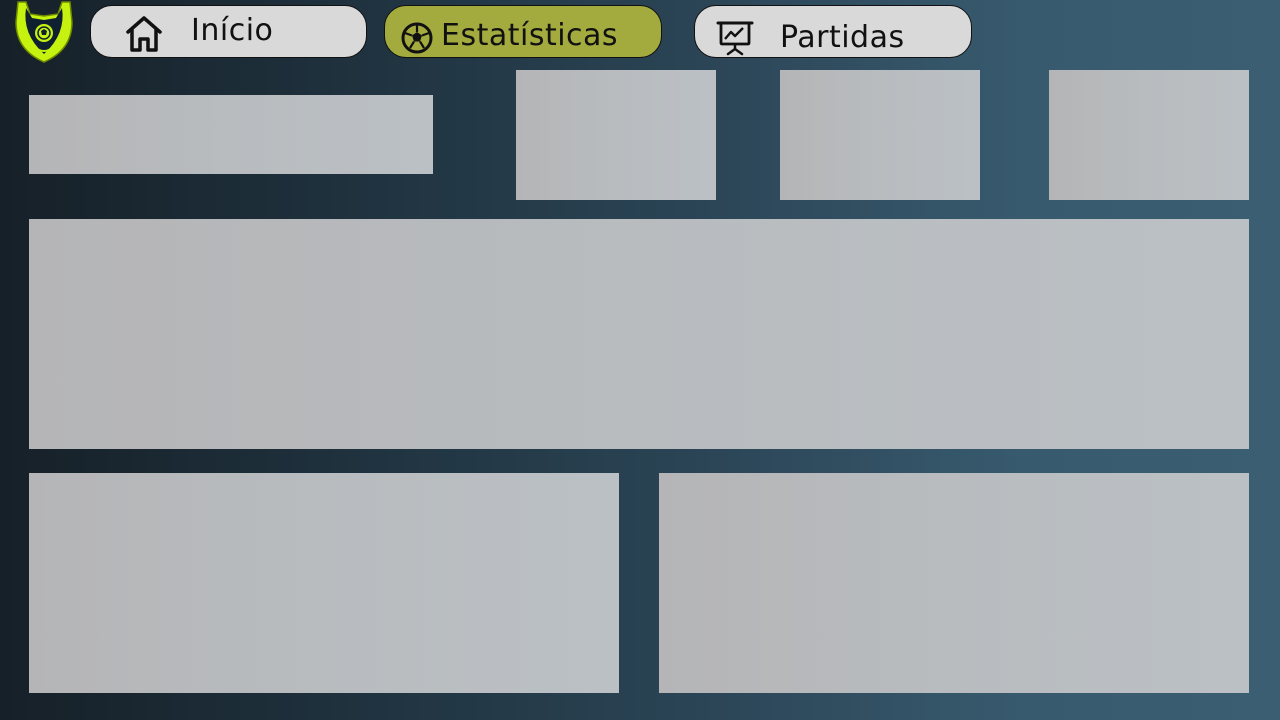  I want to click on nav-button-estatisticas: Estatísticas, so click(523, 31).